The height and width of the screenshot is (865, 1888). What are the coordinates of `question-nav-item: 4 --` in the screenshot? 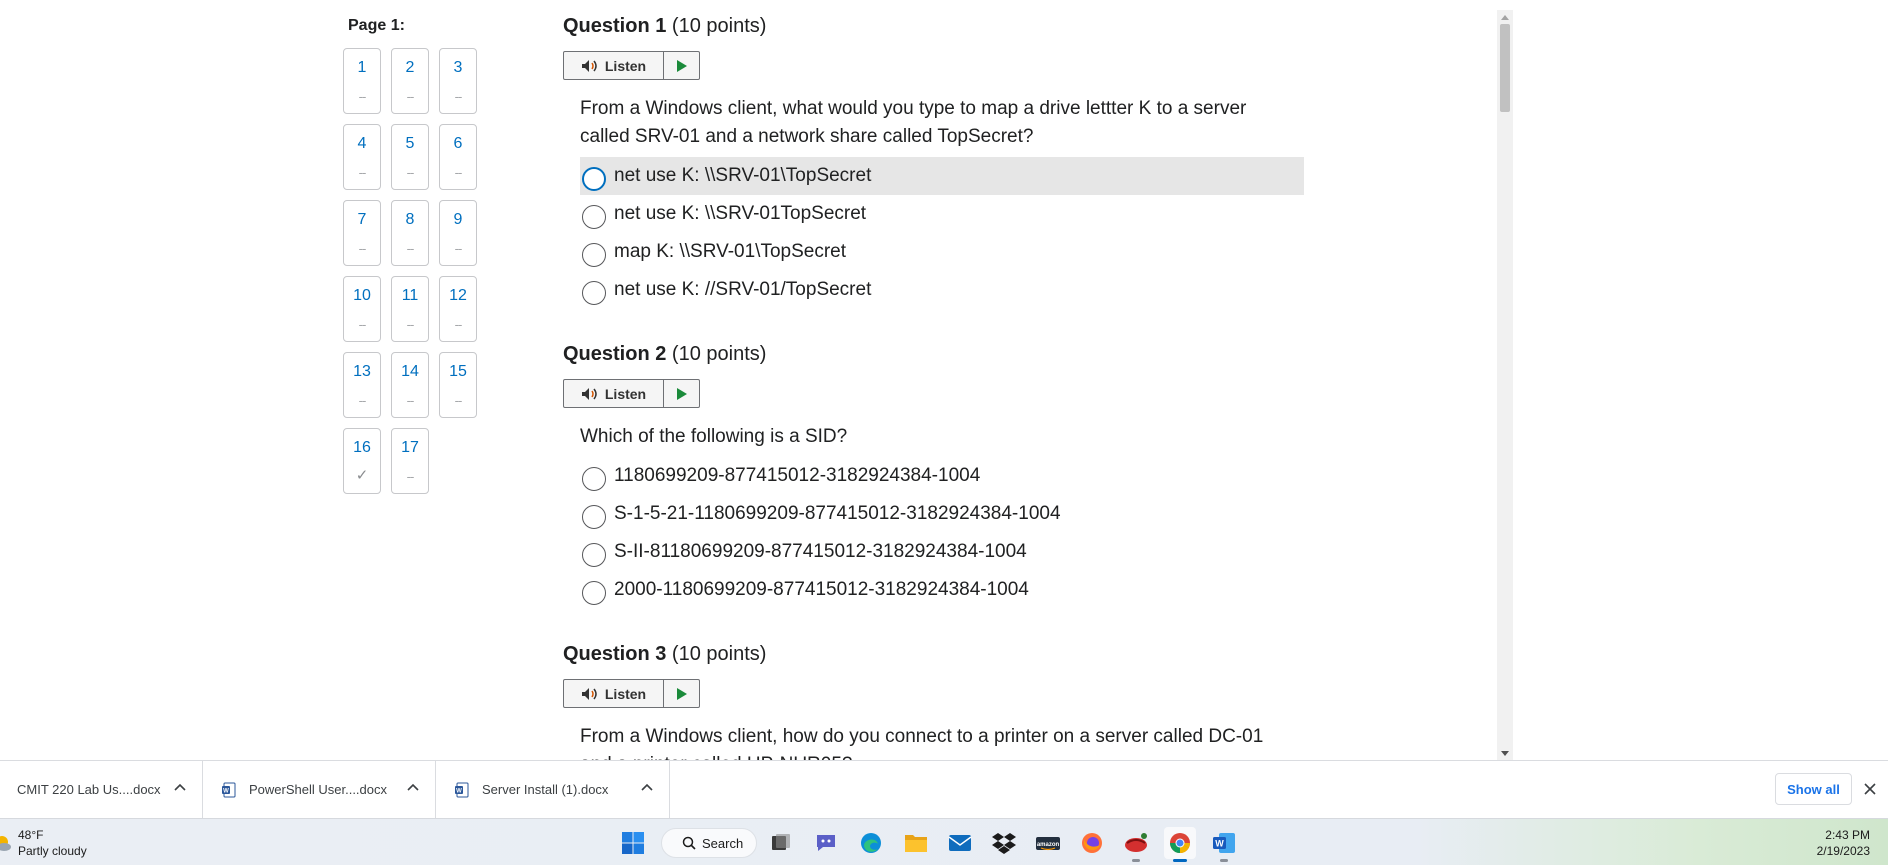 It's located at (362, 157).